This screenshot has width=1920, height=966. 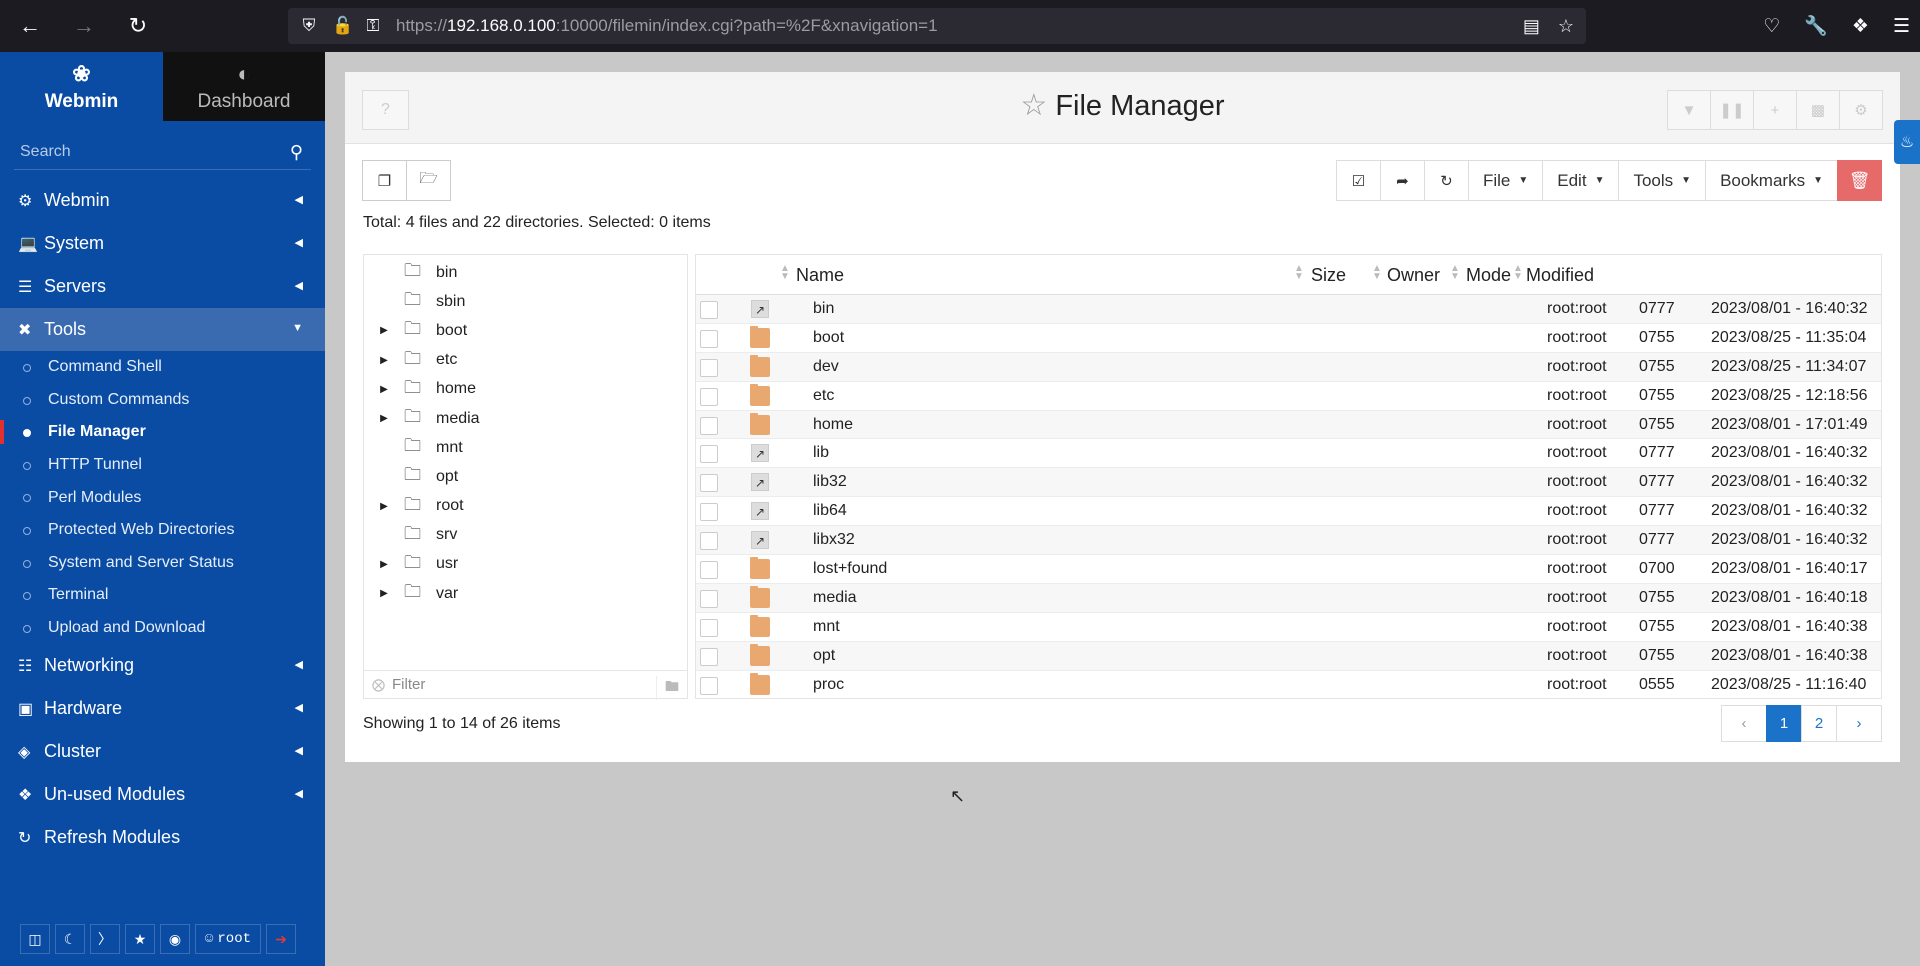 What do you see at coordinates (850, 569) in the screenshot?
I see `file-name: lost+found` at bounding box center [850, 569].